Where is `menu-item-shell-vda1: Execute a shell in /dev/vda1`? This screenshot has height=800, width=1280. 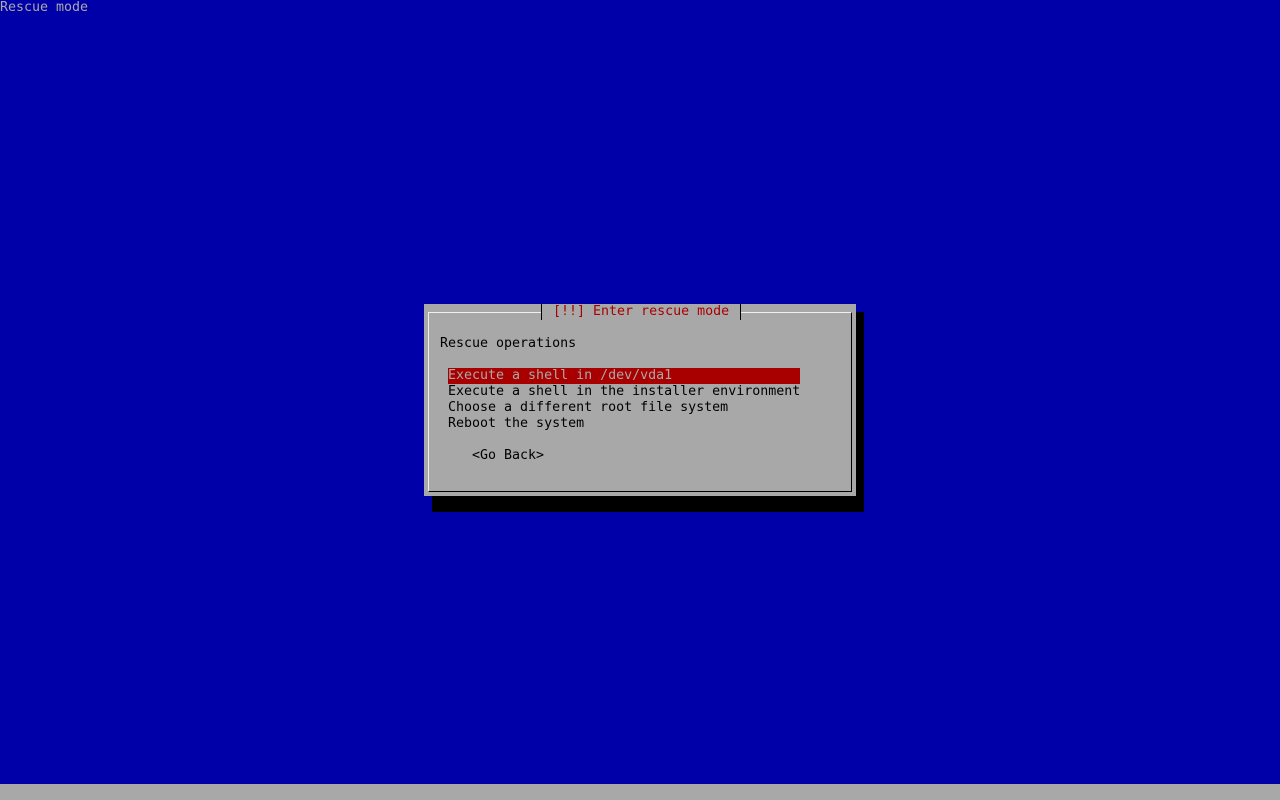
menu-item-shell-vda1: Execute a shell in /dev/vda1 is located at coordinates (624, 376).